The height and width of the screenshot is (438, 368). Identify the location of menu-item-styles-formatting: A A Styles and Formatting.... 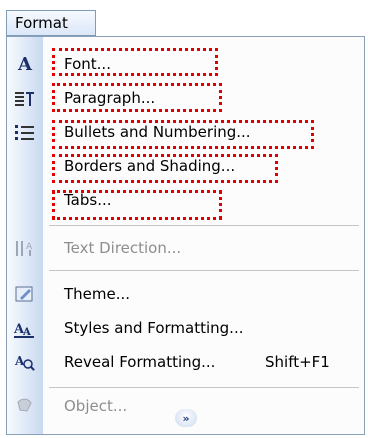
(185, 328).